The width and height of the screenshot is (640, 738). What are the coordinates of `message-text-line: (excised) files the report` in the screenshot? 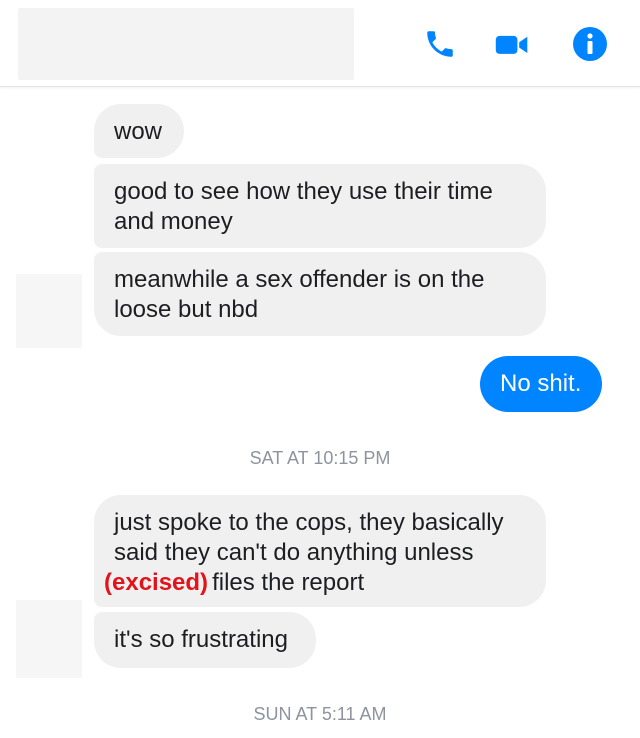 It's located at (315, 583).